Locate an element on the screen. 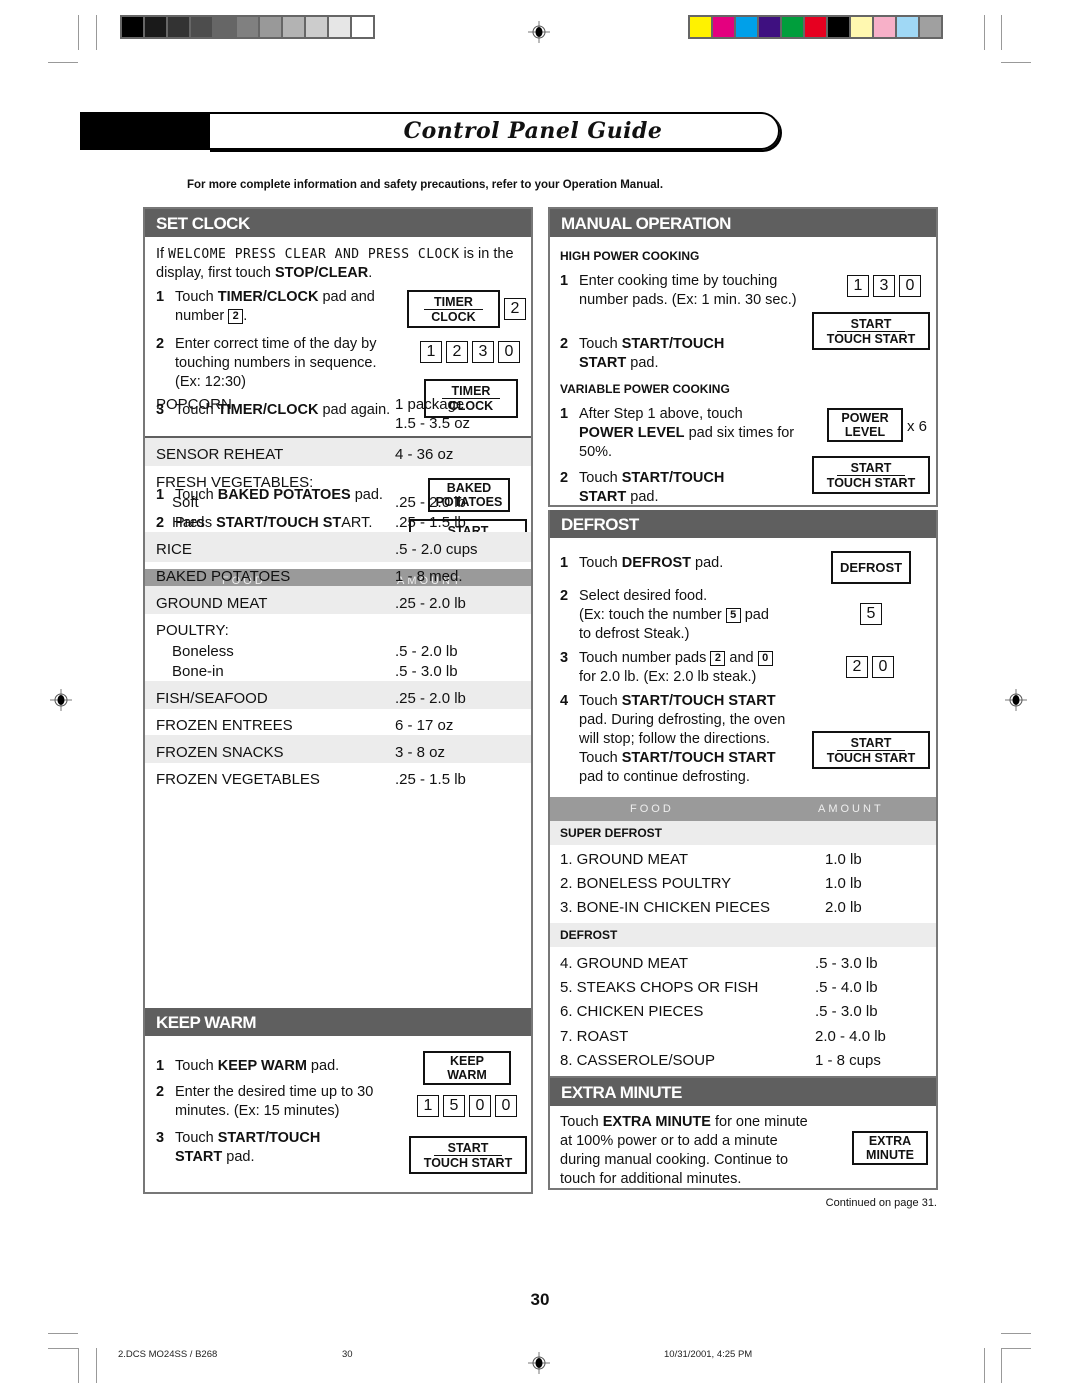  grayscale-color-bar is located at coordinates (247, 27).